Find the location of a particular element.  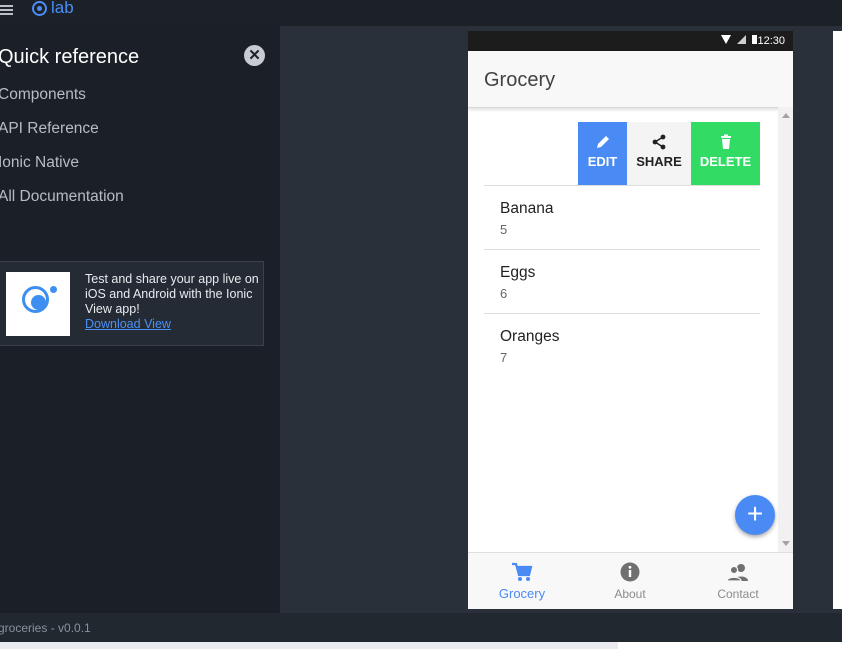

sidebar-link-ionic-native: Ionic Native is located at coordinates (39, 163).